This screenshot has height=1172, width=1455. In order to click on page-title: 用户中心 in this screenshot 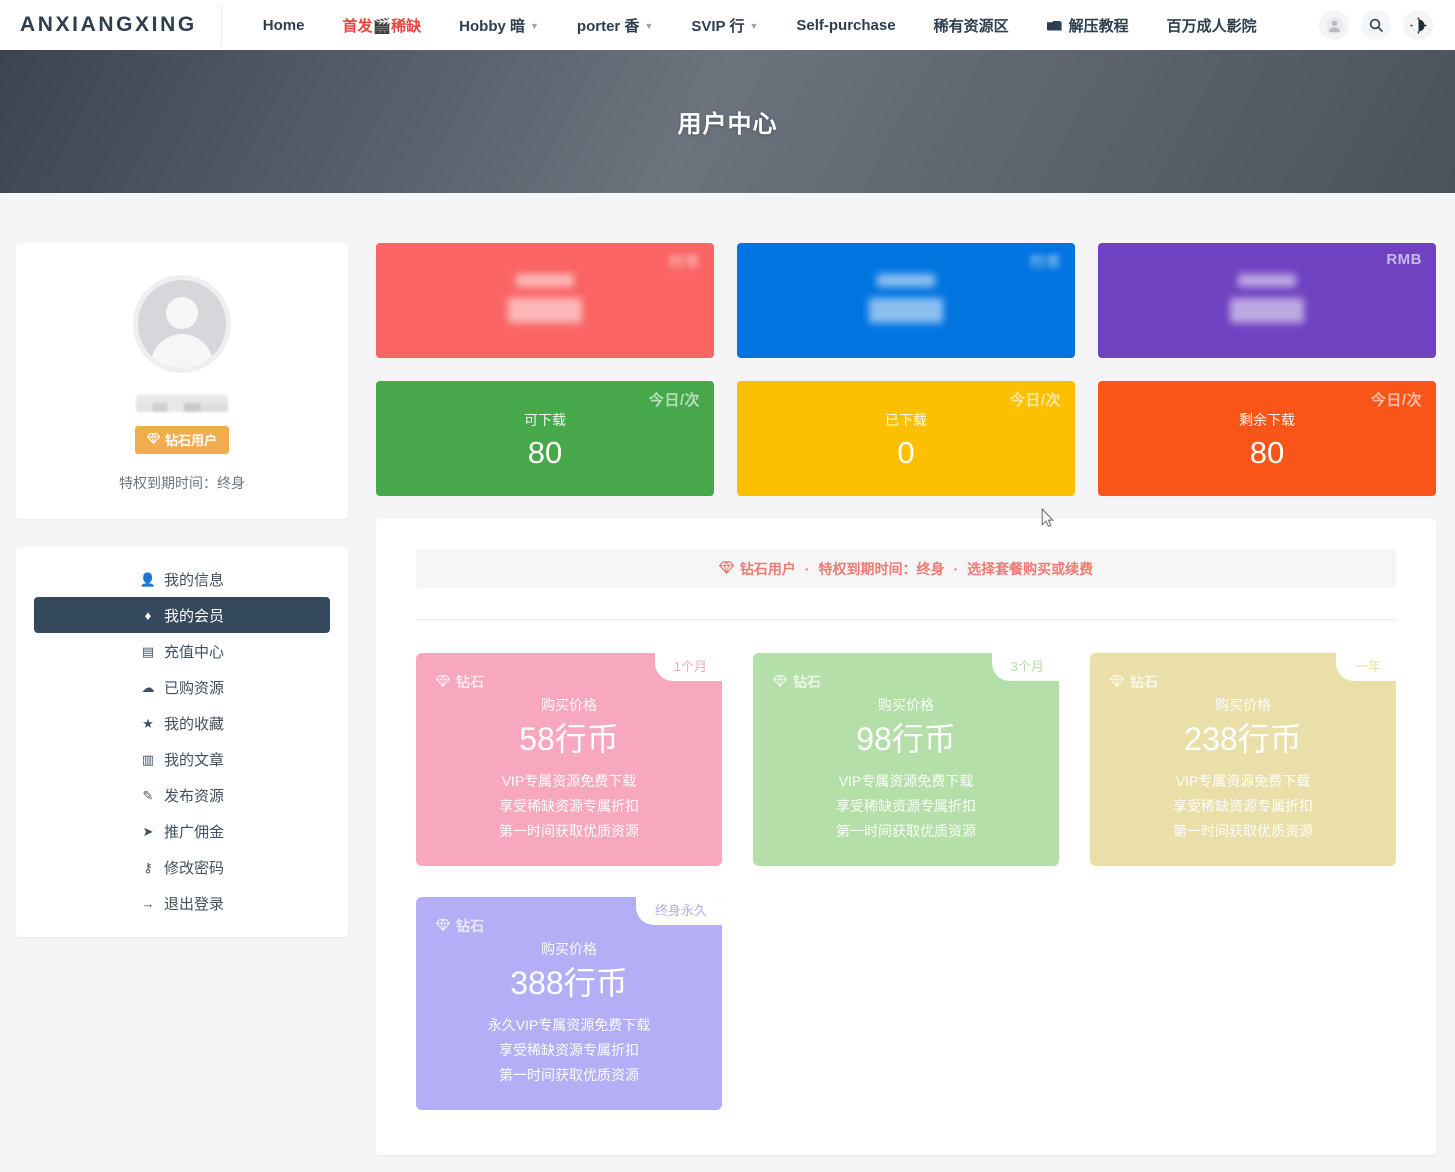, I will do `click(727, 124)`.